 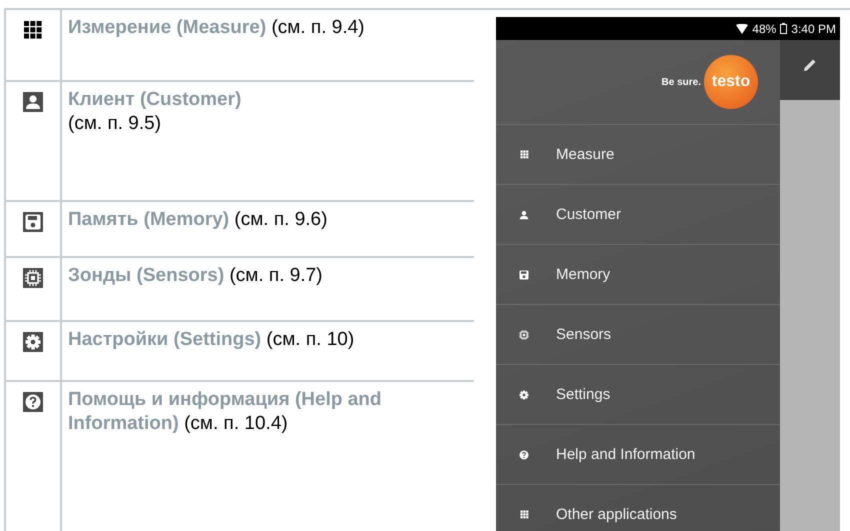 I want to click on slogan: Be sure., so click(x=681, y=82).